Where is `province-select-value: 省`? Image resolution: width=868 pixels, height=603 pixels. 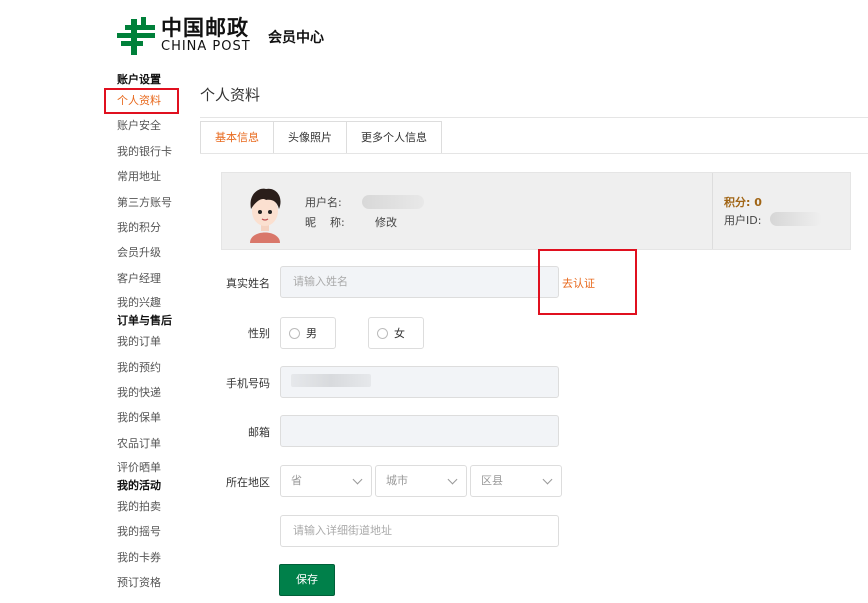 province-select-value: 省 is located at coordinates (296, 480).